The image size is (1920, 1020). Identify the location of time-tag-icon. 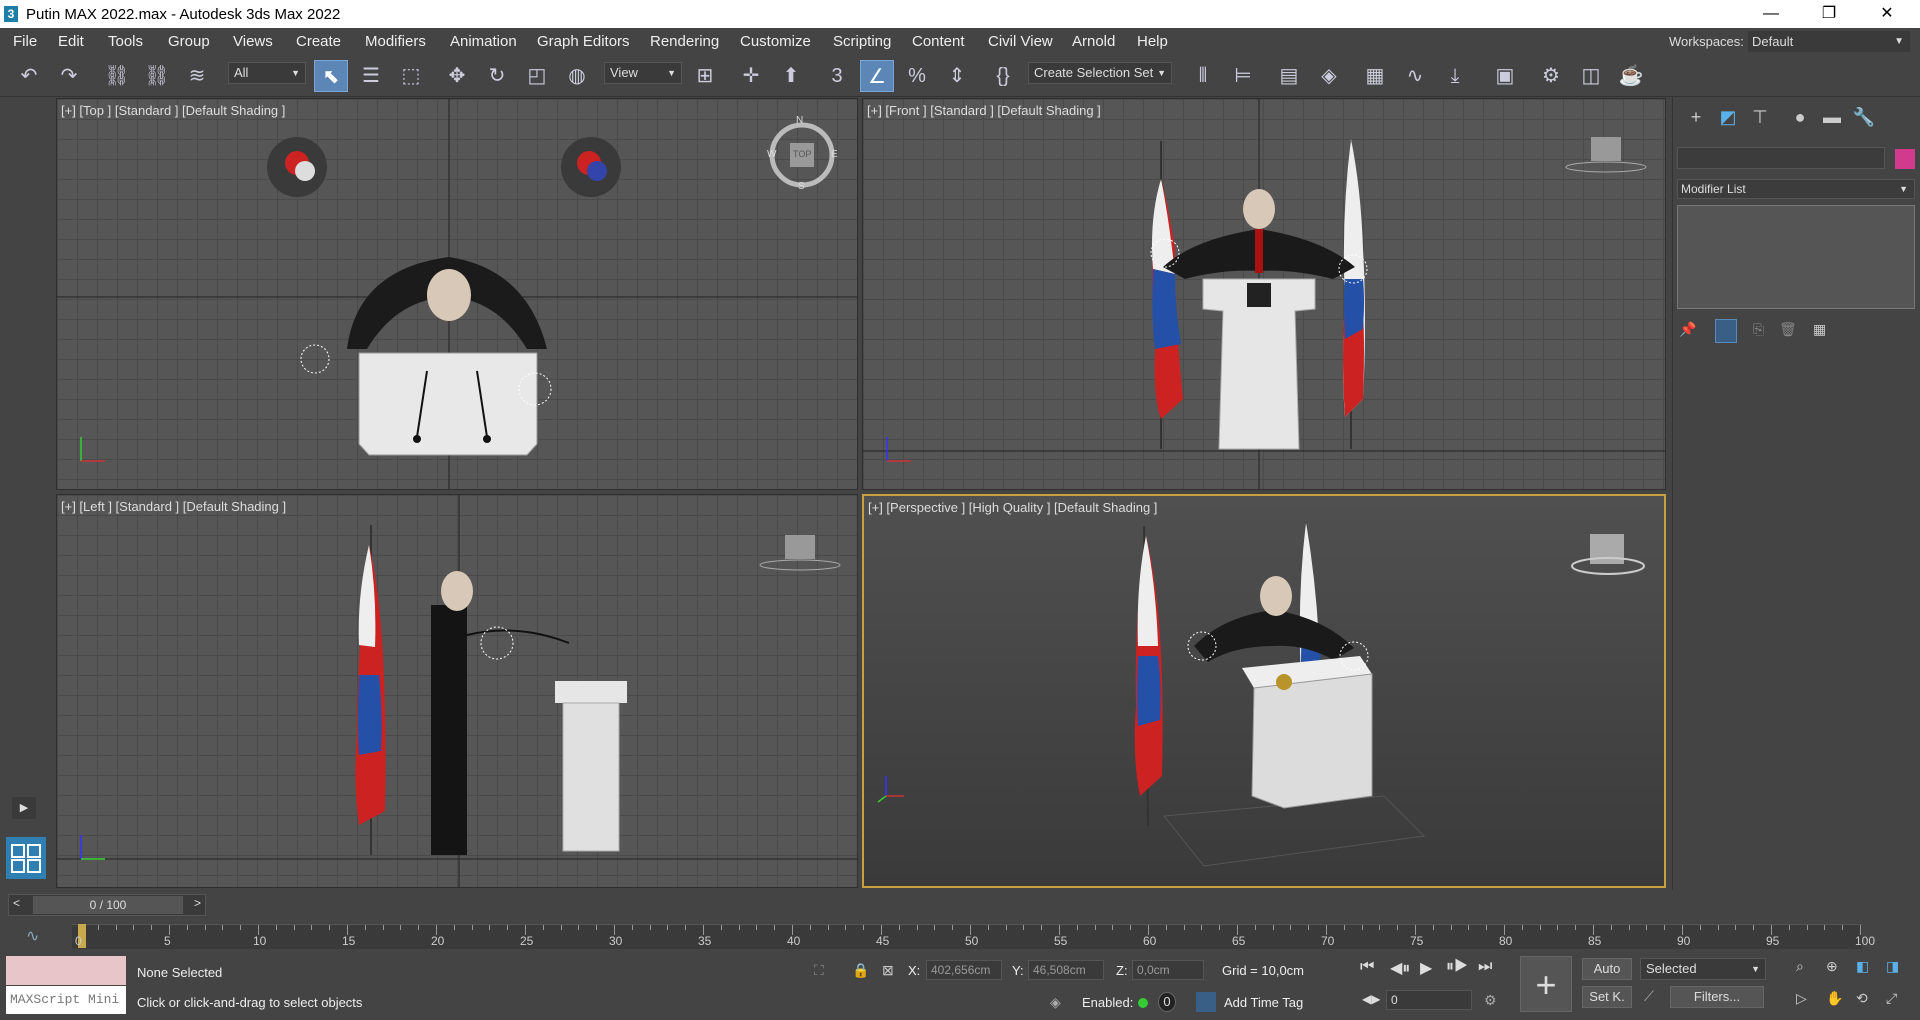
(1206, 1002).